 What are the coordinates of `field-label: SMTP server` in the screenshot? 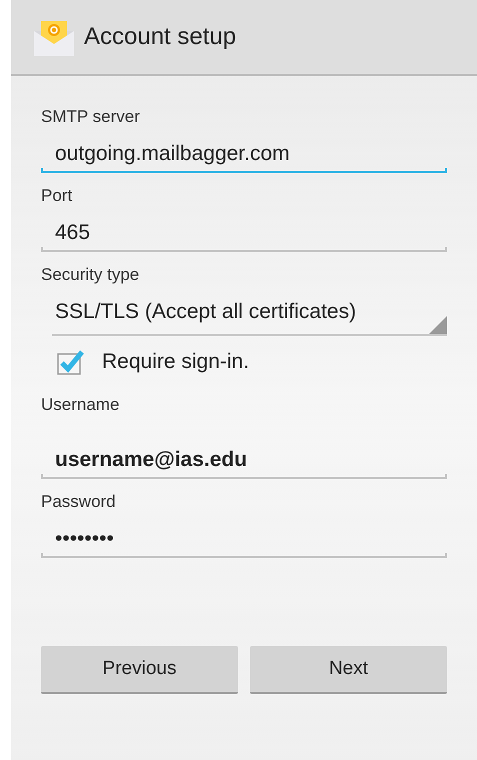 It's located at (91, 117).